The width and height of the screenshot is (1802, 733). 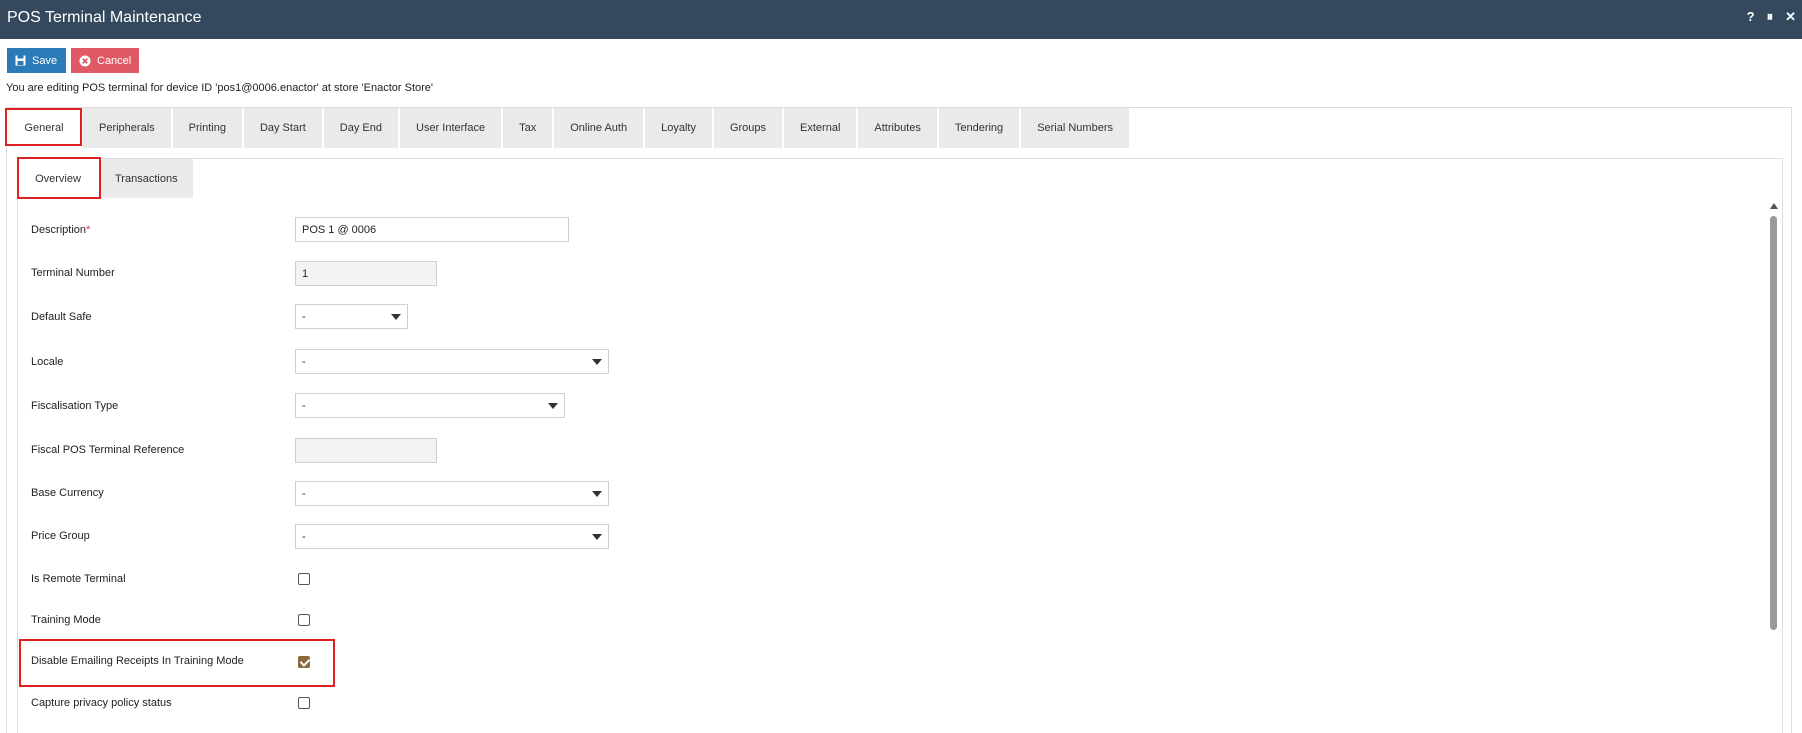 What do you see at coordinates (452, 361) in the screenshot?
I see `locale-select: -` at bounding box center [452, 361].